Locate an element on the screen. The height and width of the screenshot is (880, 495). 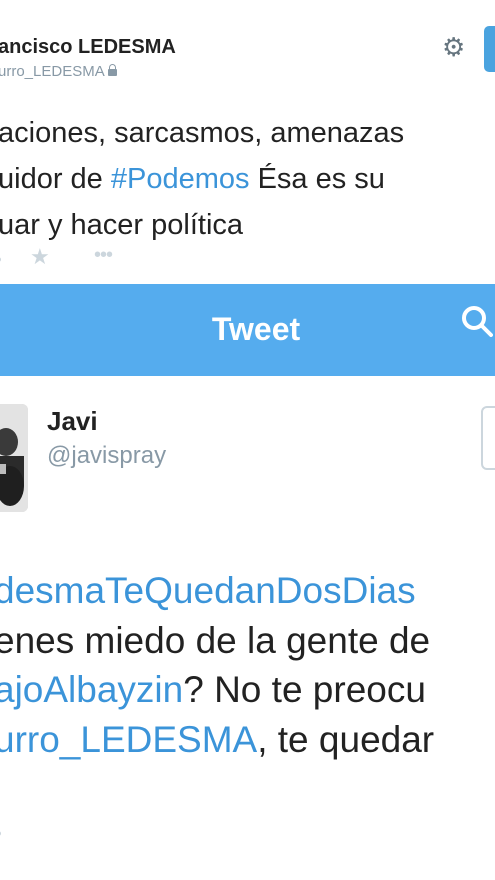
tweet-line-1: aciones, sarcasmos, amenazas is located at coordinates (202, 133).